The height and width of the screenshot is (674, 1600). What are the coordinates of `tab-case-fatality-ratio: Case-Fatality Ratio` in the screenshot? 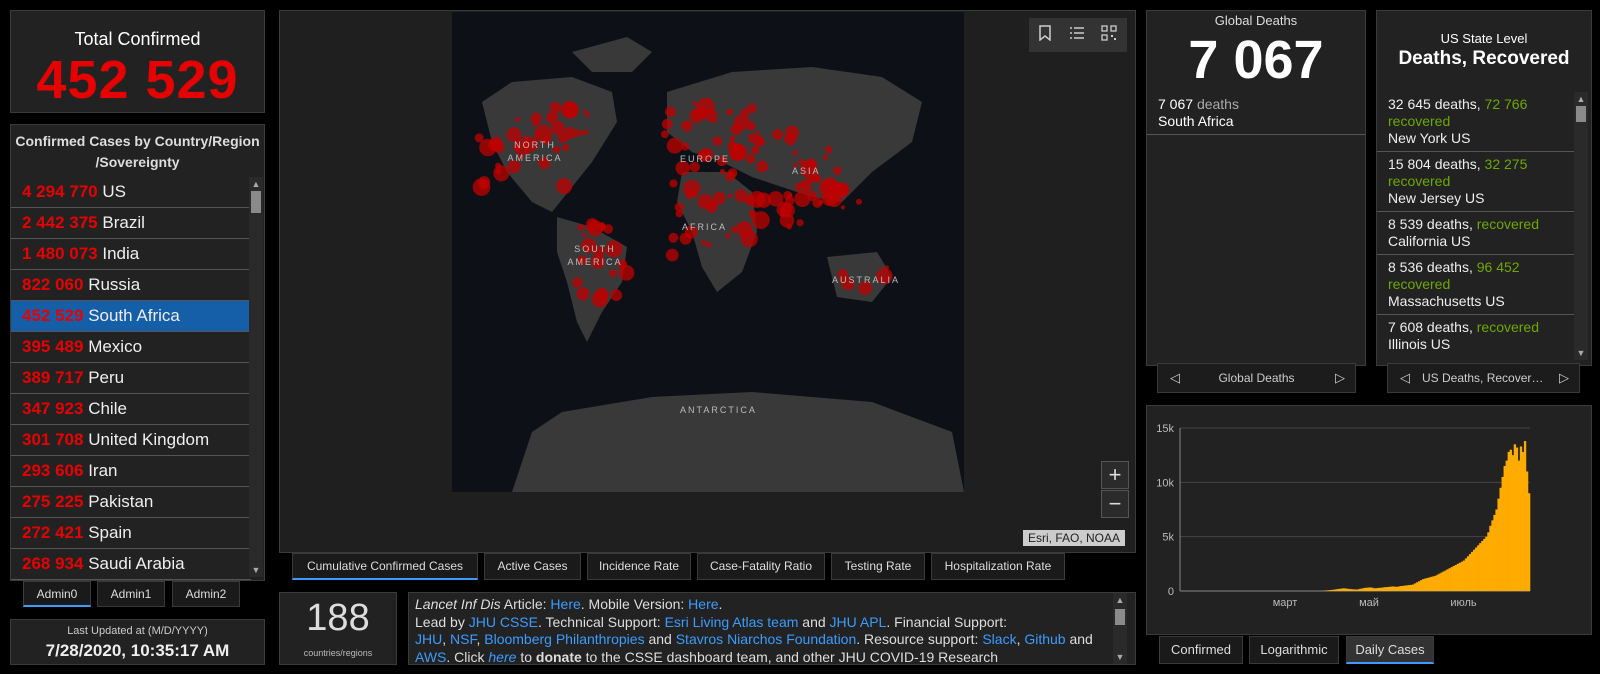 It's located at (761, 566).